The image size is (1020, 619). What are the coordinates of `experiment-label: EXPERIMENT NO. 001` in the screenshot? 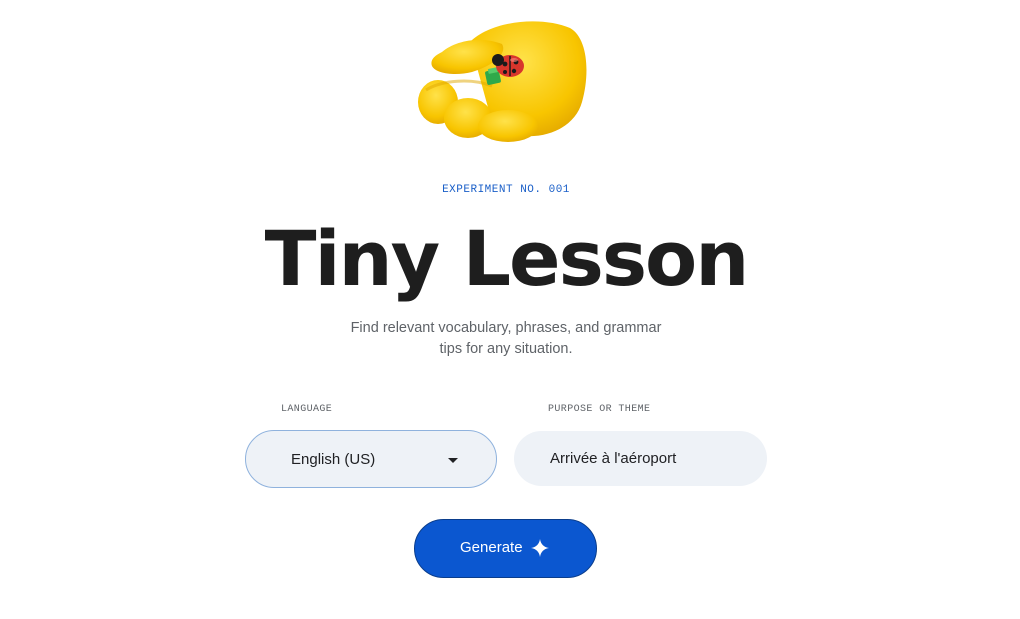 It's located at (506, 190).